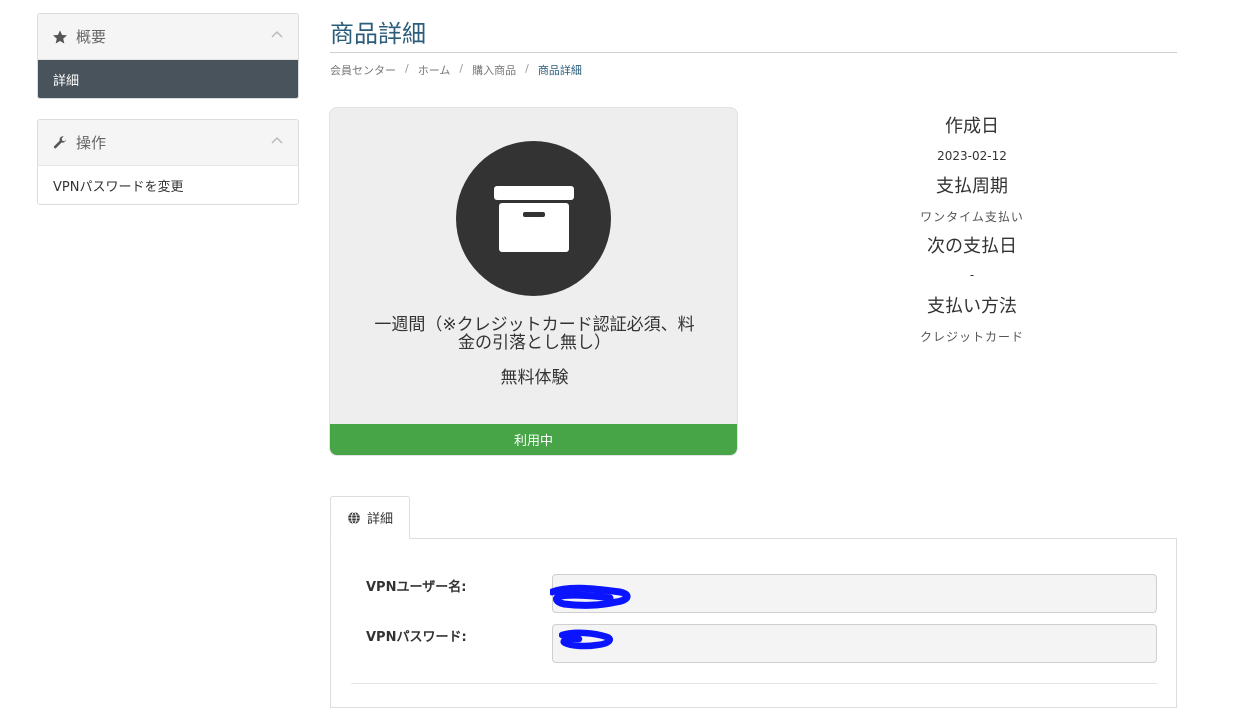  What do you see at coordinates (533, 439) in the screenshot?
I see `status-badge: 利用中` at bounding box center [533, 439].